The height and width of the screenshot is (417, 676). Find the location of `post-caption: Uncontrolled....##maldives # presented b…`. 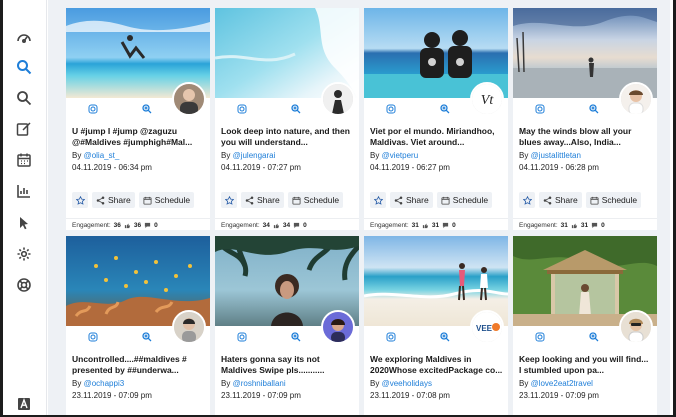

post-caption: Uncontrolled....##maldives # presented b… is located at coordinates (129, 364).